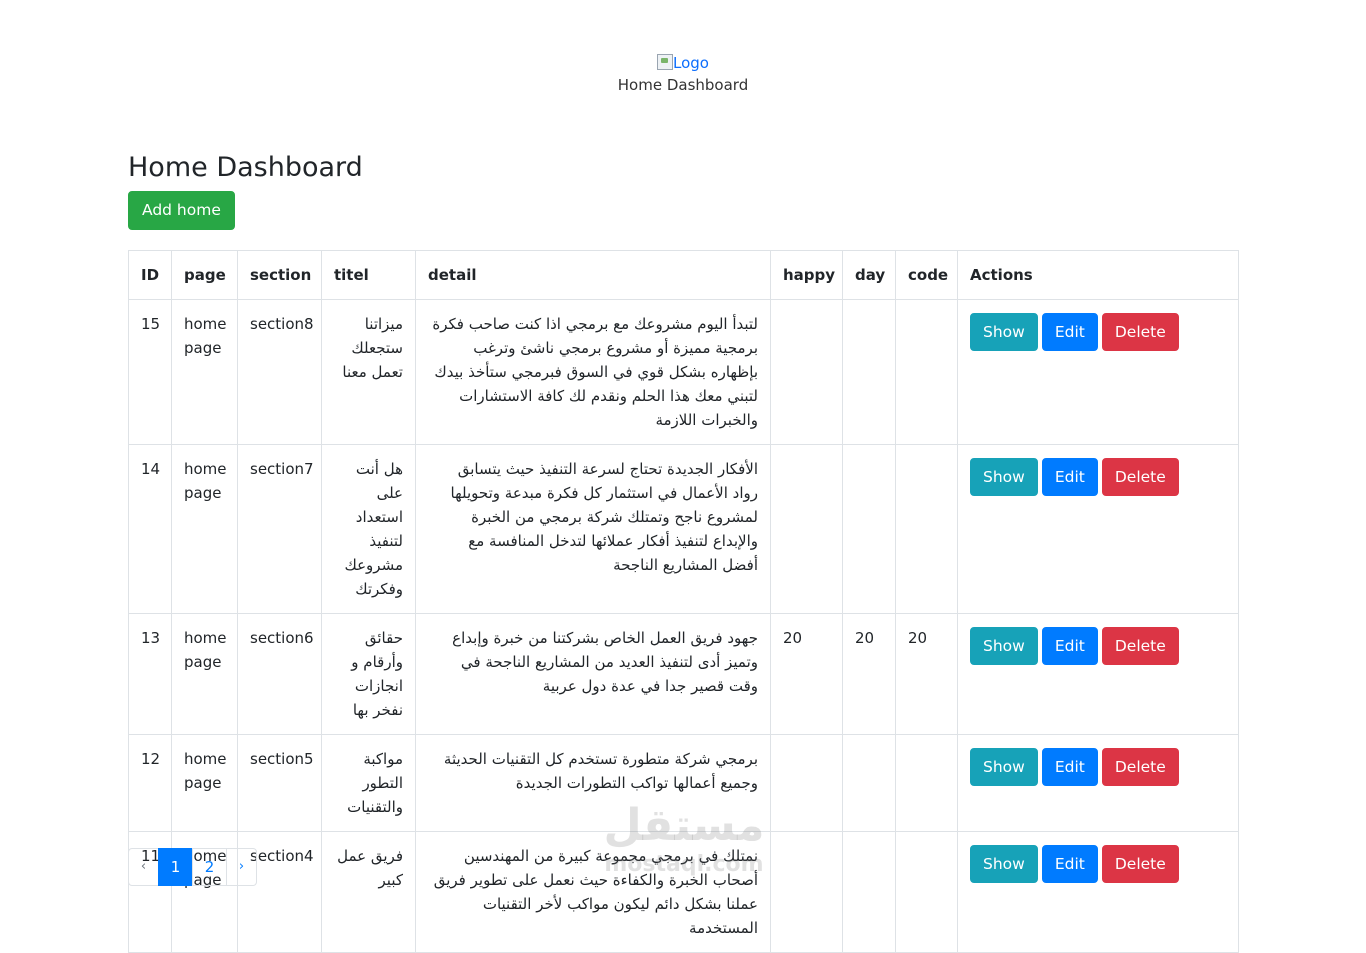  I want to click on cell-section: section5, so click(279, 783).